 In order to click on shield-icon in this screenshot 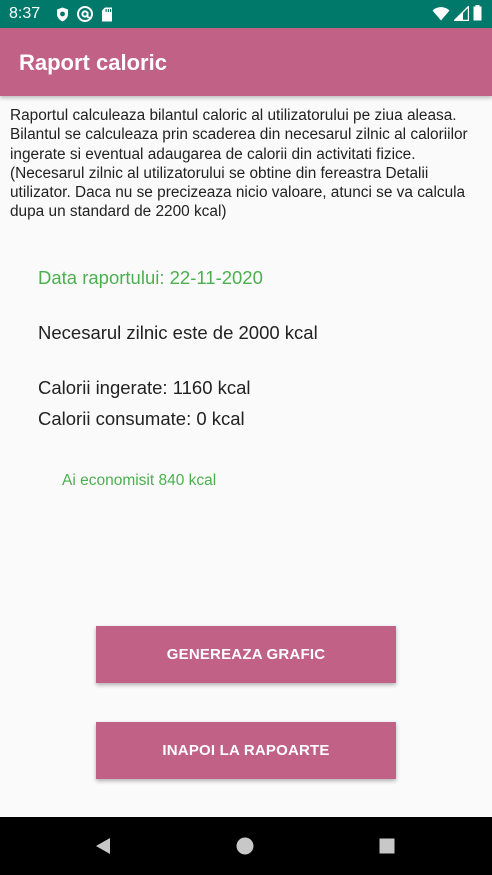, I will do `click(62, 17)`.